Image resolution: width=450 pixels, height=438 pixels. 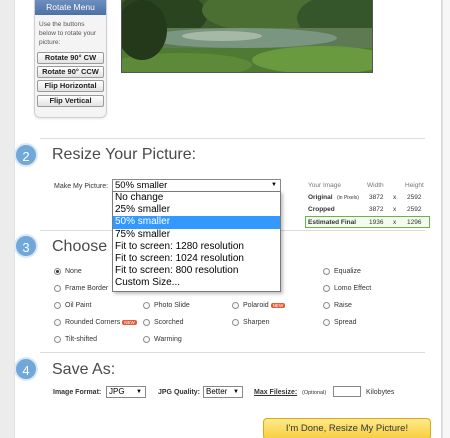 What do you see at coordinates (77, 392) in the screenshot?
I see `image-format-label: Image Format:` at bounding box center [77, 392].